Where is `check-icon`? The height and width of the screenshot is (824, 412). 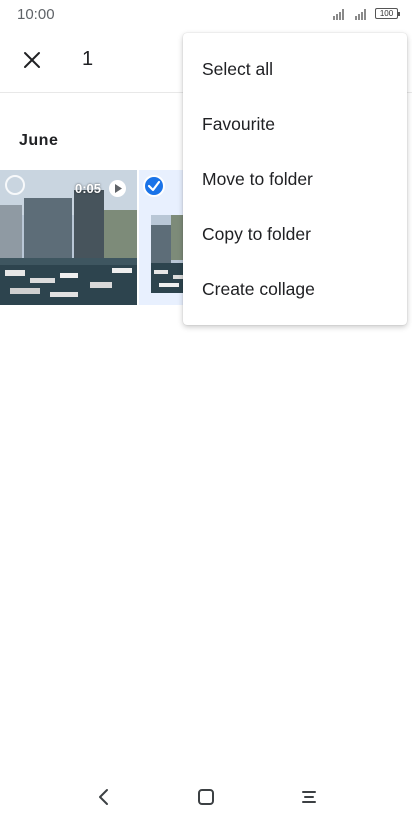 check-icon is located at coordinates (154, 186).